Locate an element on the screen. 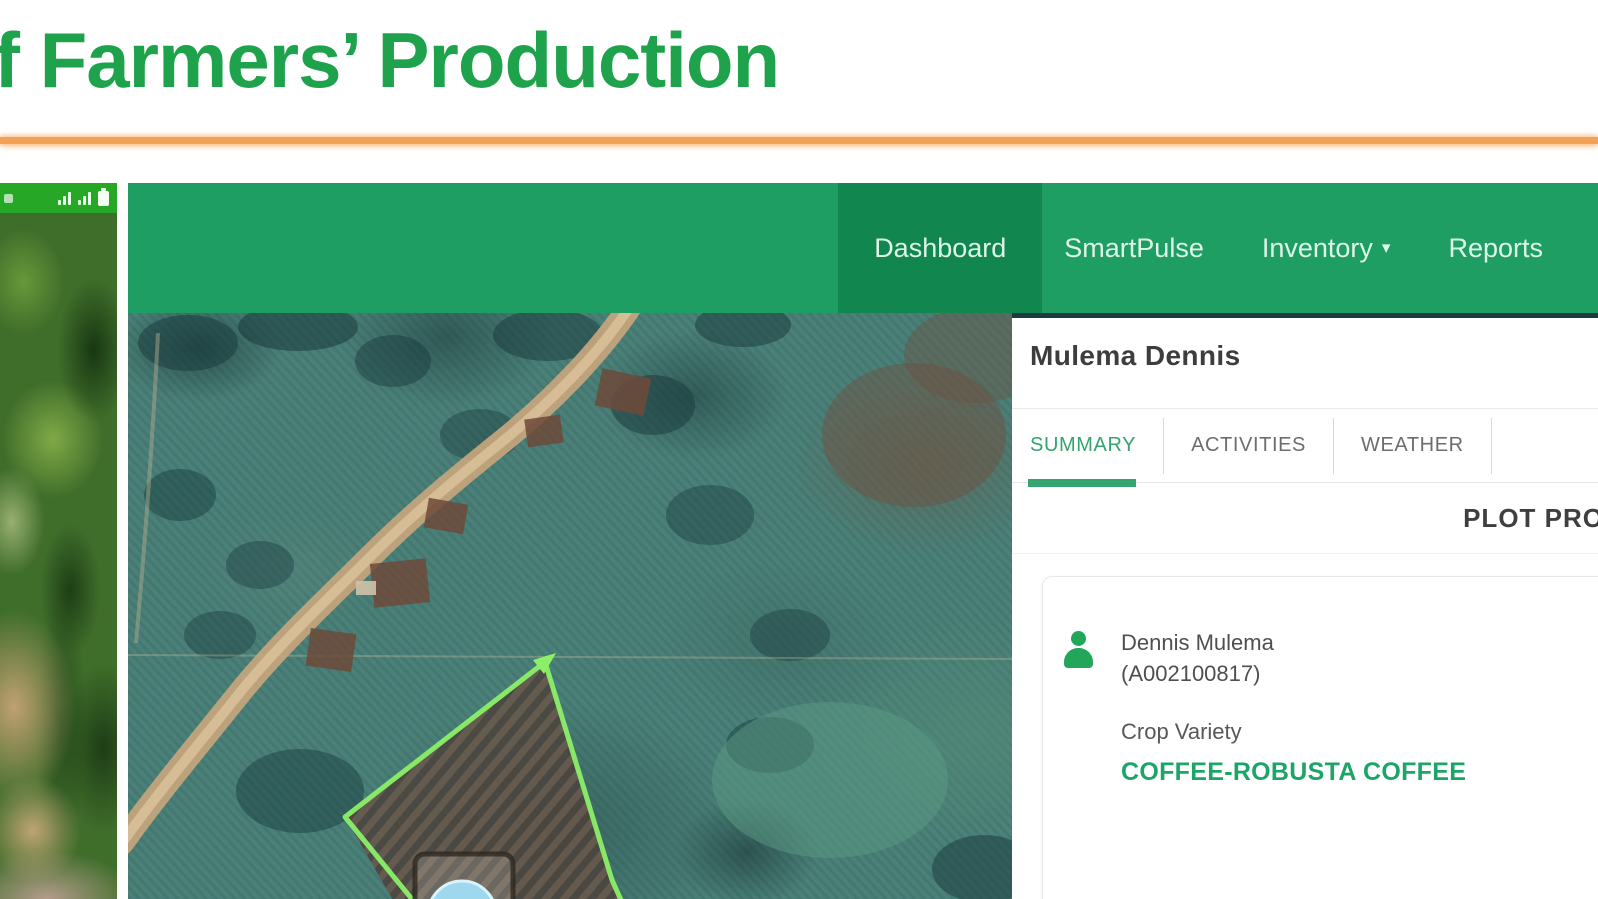  farmer-person-icon is located at coordinates (1079, 654).